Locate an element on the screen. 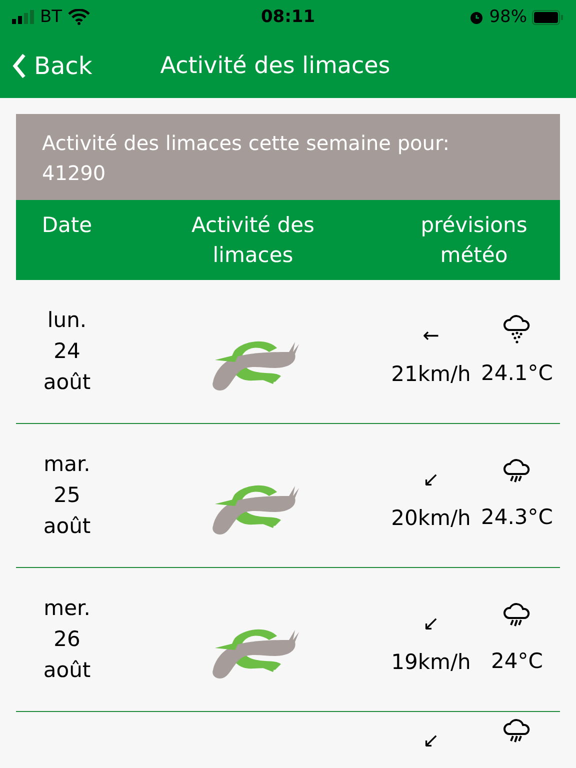 This screenshot has height=768, width=576. clock-time: 08:11 is located at coordinates (288, 17).